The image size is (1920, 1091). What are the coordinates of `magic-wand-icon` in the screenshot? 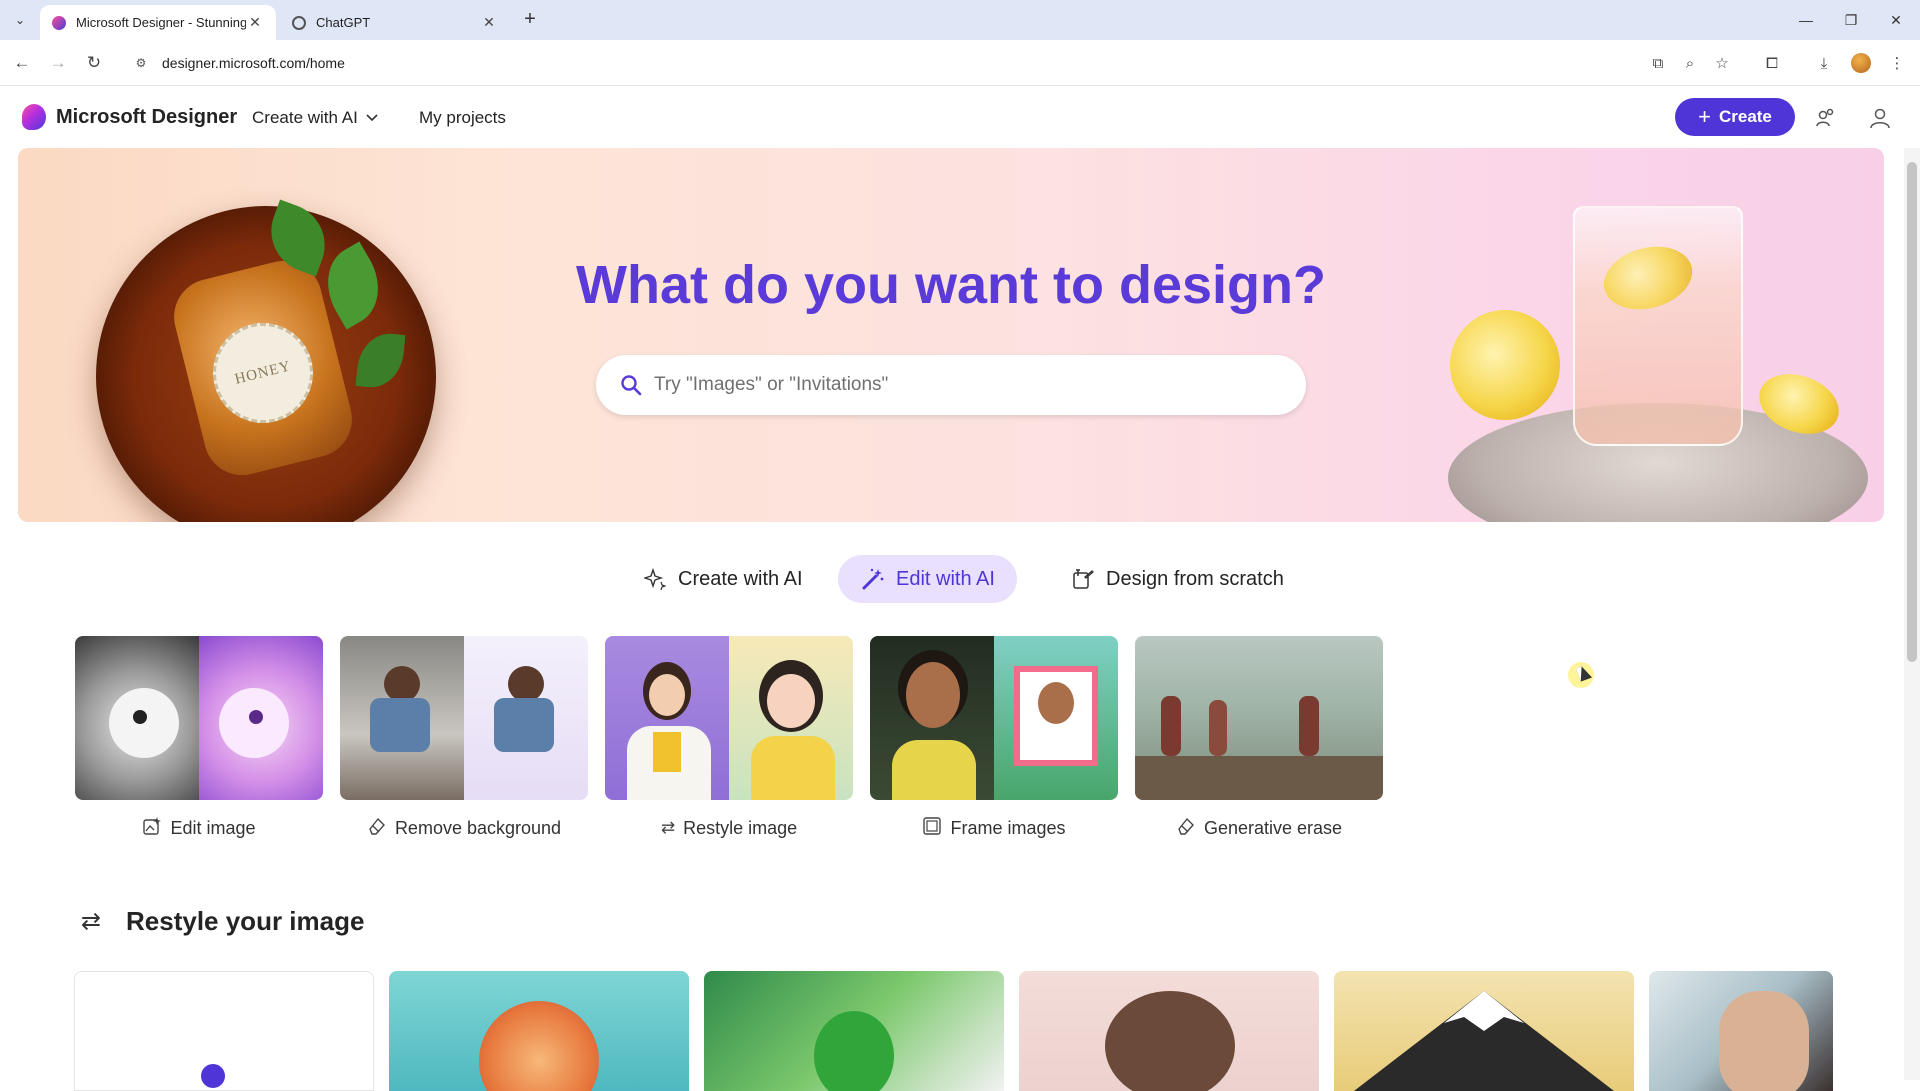 It's located at (873, 579).